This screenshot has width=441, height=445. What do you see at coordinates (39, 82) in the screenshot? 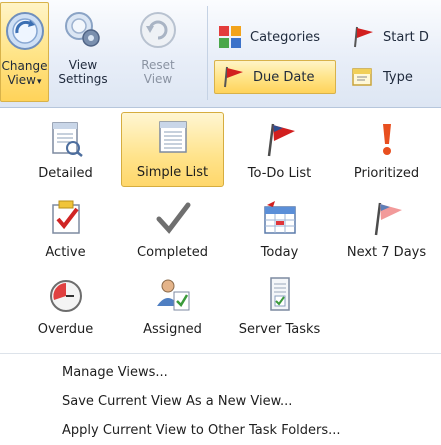
I see `chevron-down-icon: ▾` at bounding box center [39, 82].